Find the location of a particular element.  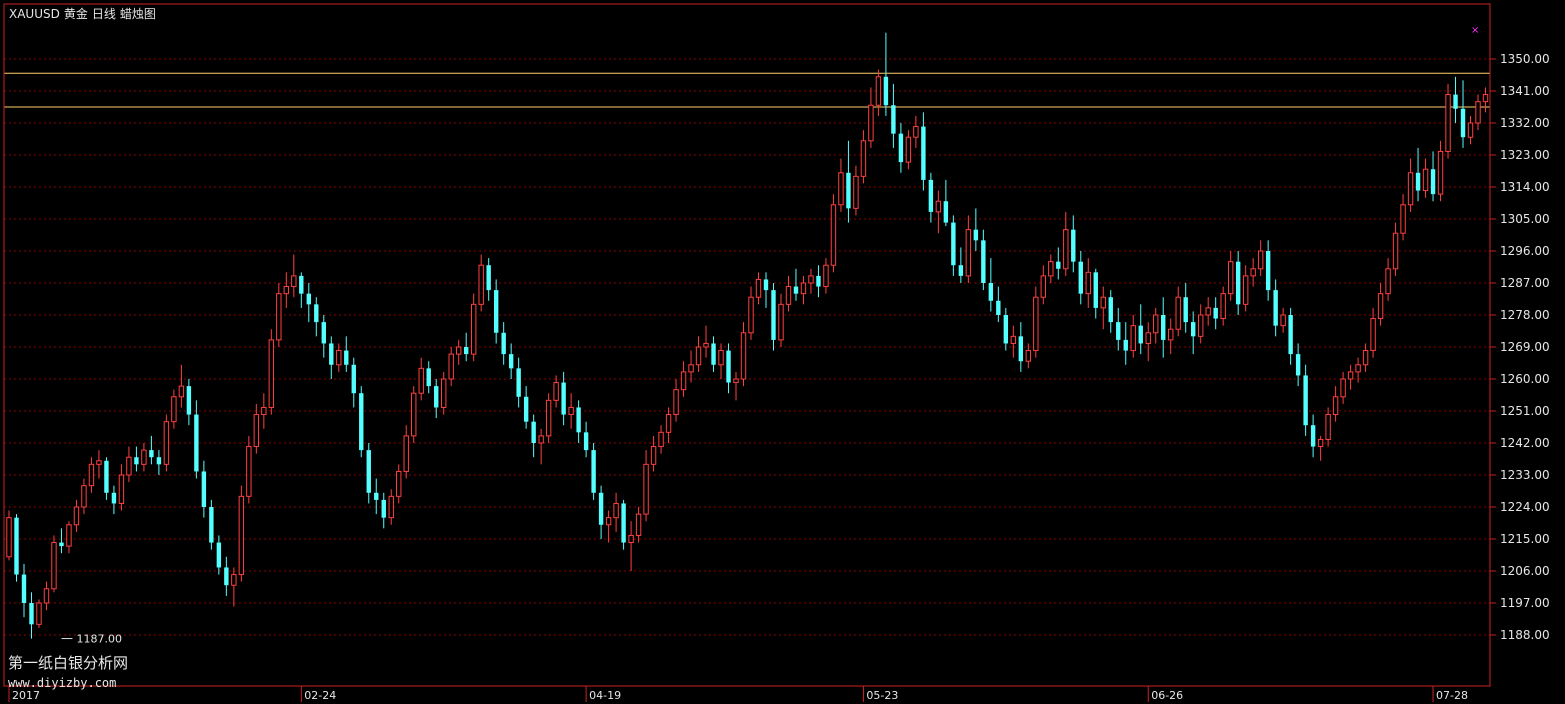

y-tick-label: 1260.00 is located at coordinates (1525, 379).